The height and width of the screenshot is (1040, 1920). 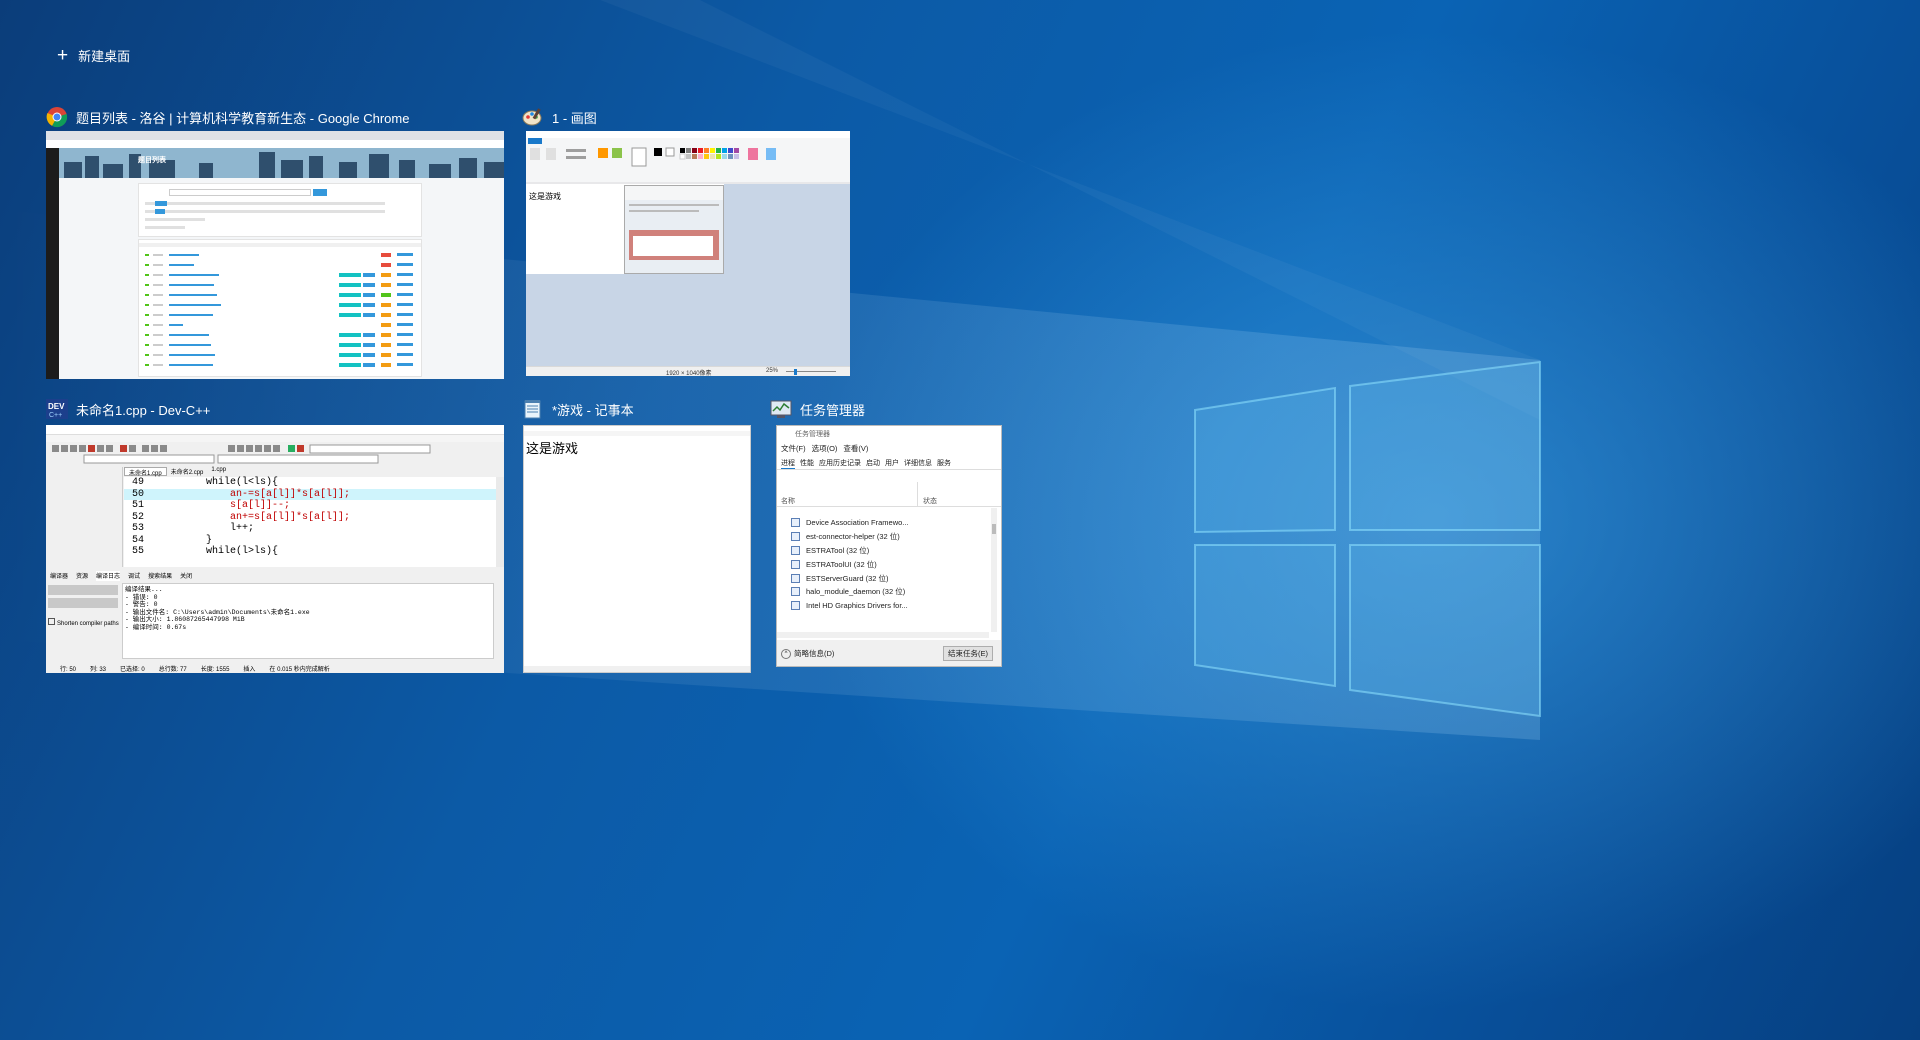 I want to click on code-line: 50 an-=s[a[l]]*s[a[l]];, so click(x=310, y=494).